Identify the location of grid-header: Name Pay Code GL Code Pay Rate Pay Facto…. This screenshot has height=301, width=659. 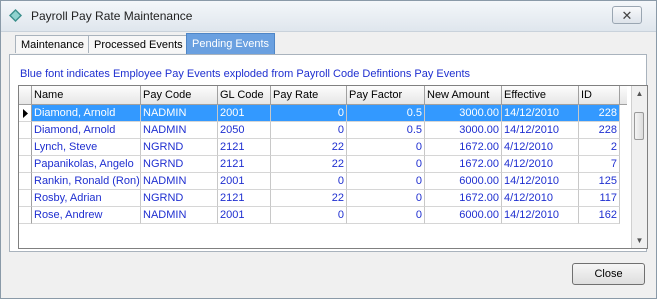
(323, 95).